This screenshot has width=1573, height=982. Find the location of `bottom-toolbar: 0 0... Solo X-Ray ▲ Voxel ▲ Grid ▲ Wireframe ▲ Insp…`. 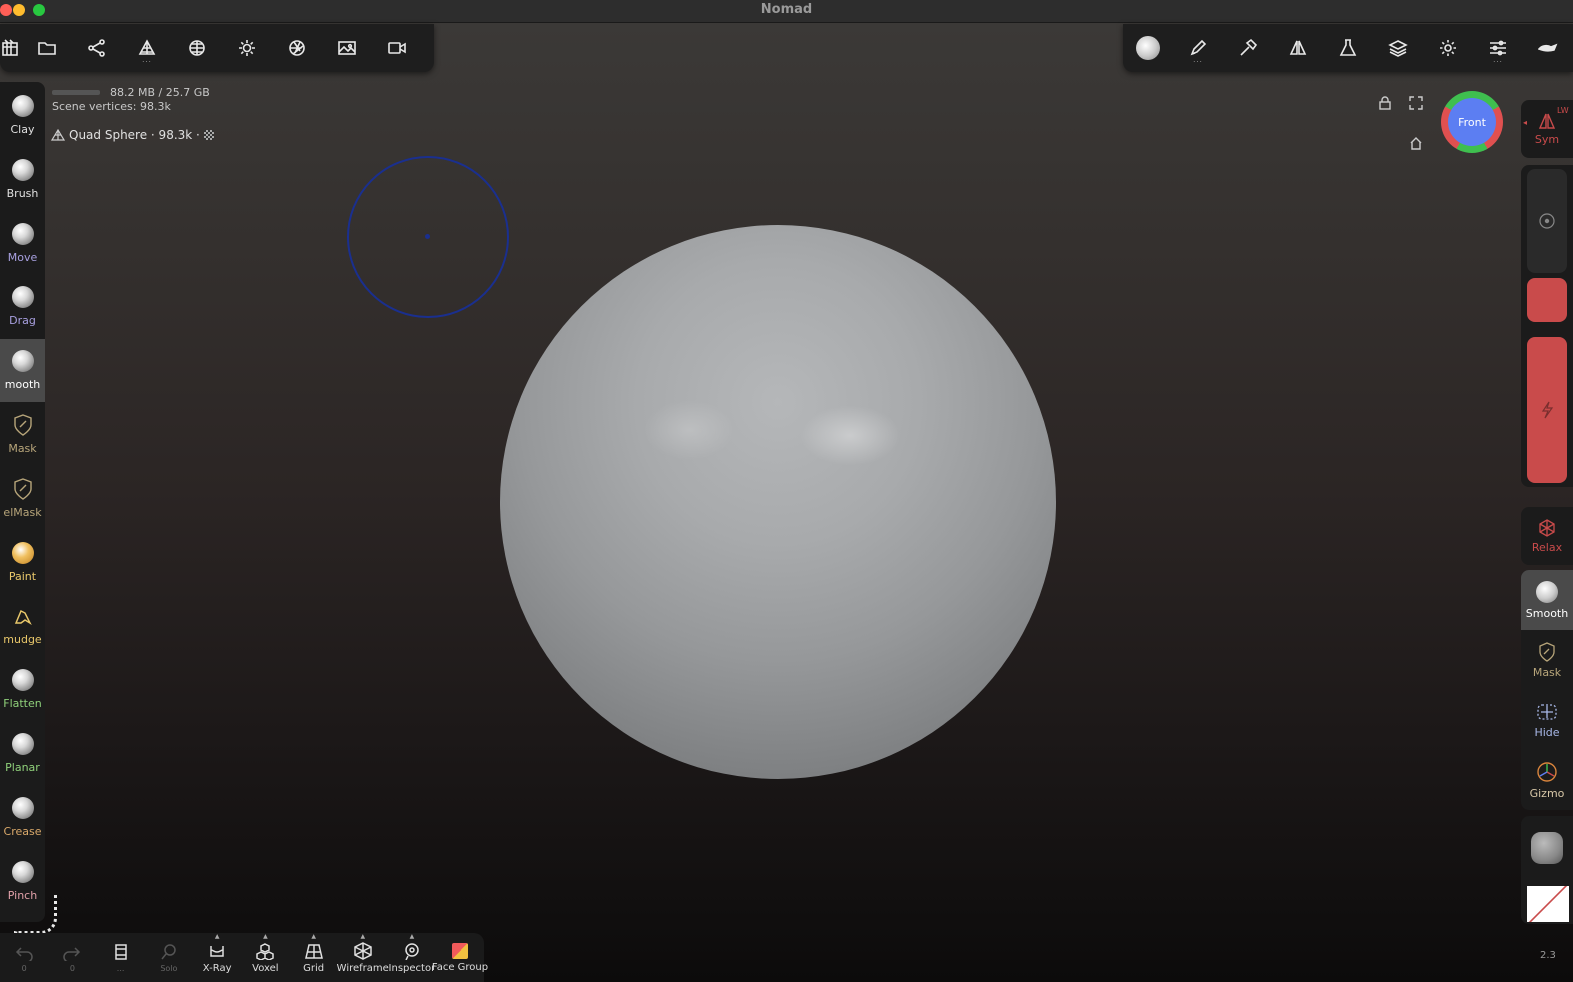

bottom-toolbar: 0 0... Solo X-Ray ▲ Voxel ▲ Grid ▲ Wireframe ▲ Insp… is located at coordinates (244, 957).